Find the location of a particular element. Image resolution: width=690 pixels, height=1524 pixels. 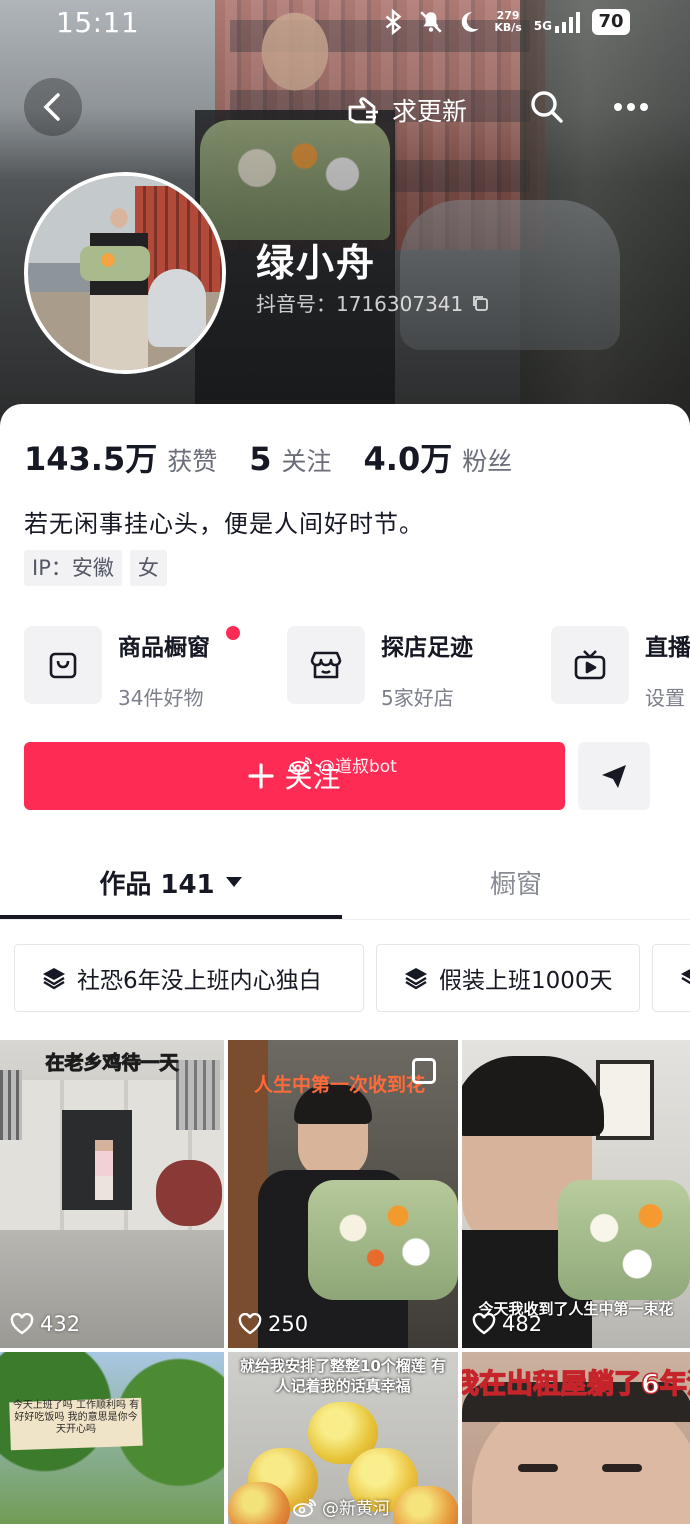

feature-showcase: 商品橱窗 34件好物 is located at coordinates (132, 668).